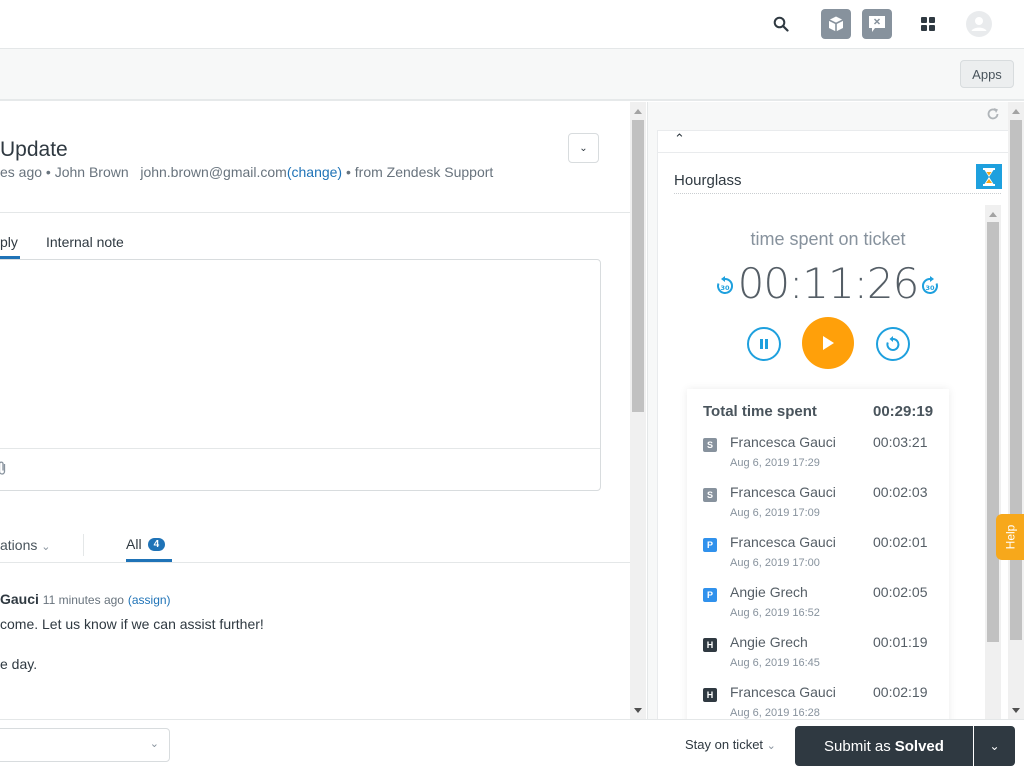 This screenshot has width=1024, height=768. Describe the element at coordinates (900, 542) in the screenshot. I see `entry-duration: 00:02:01` at that location.